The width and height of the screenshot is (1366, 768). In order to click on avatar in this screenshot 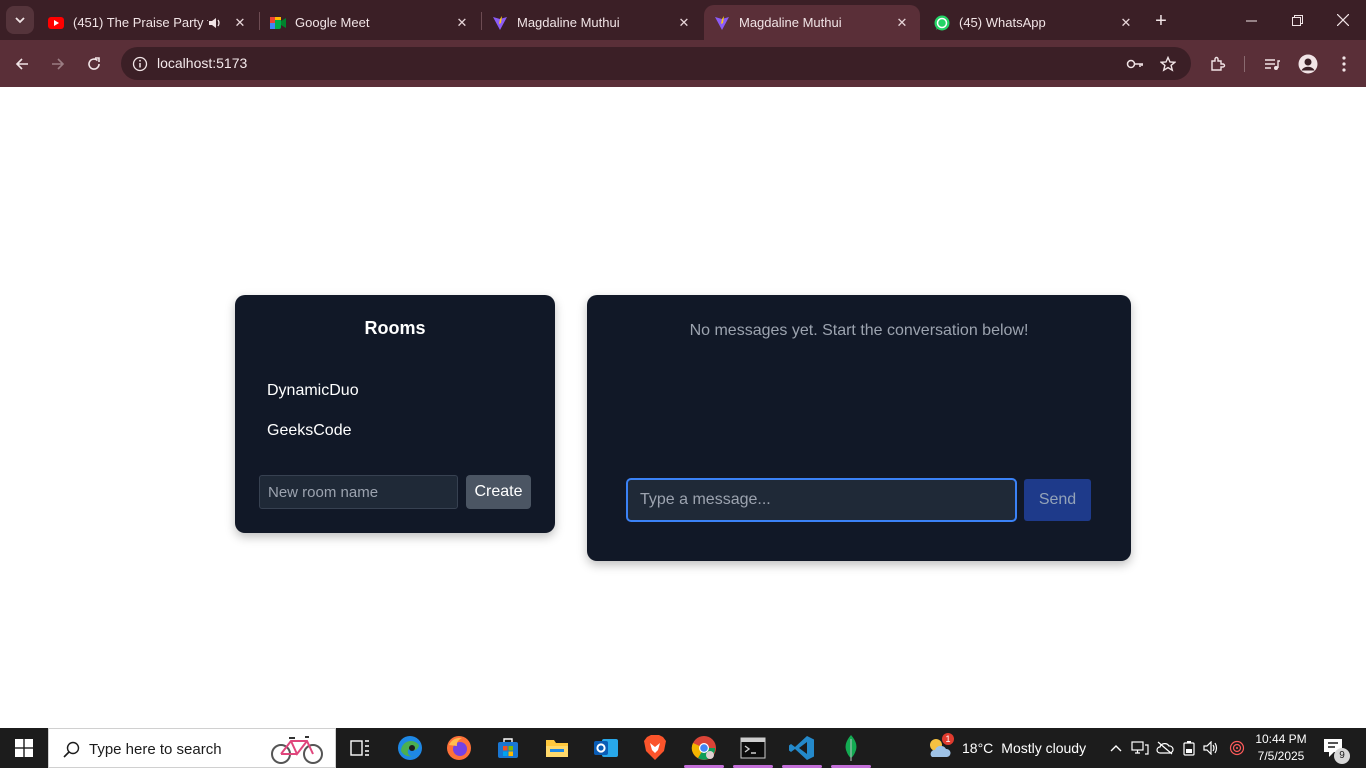, I will do `click(1308, 64)`.